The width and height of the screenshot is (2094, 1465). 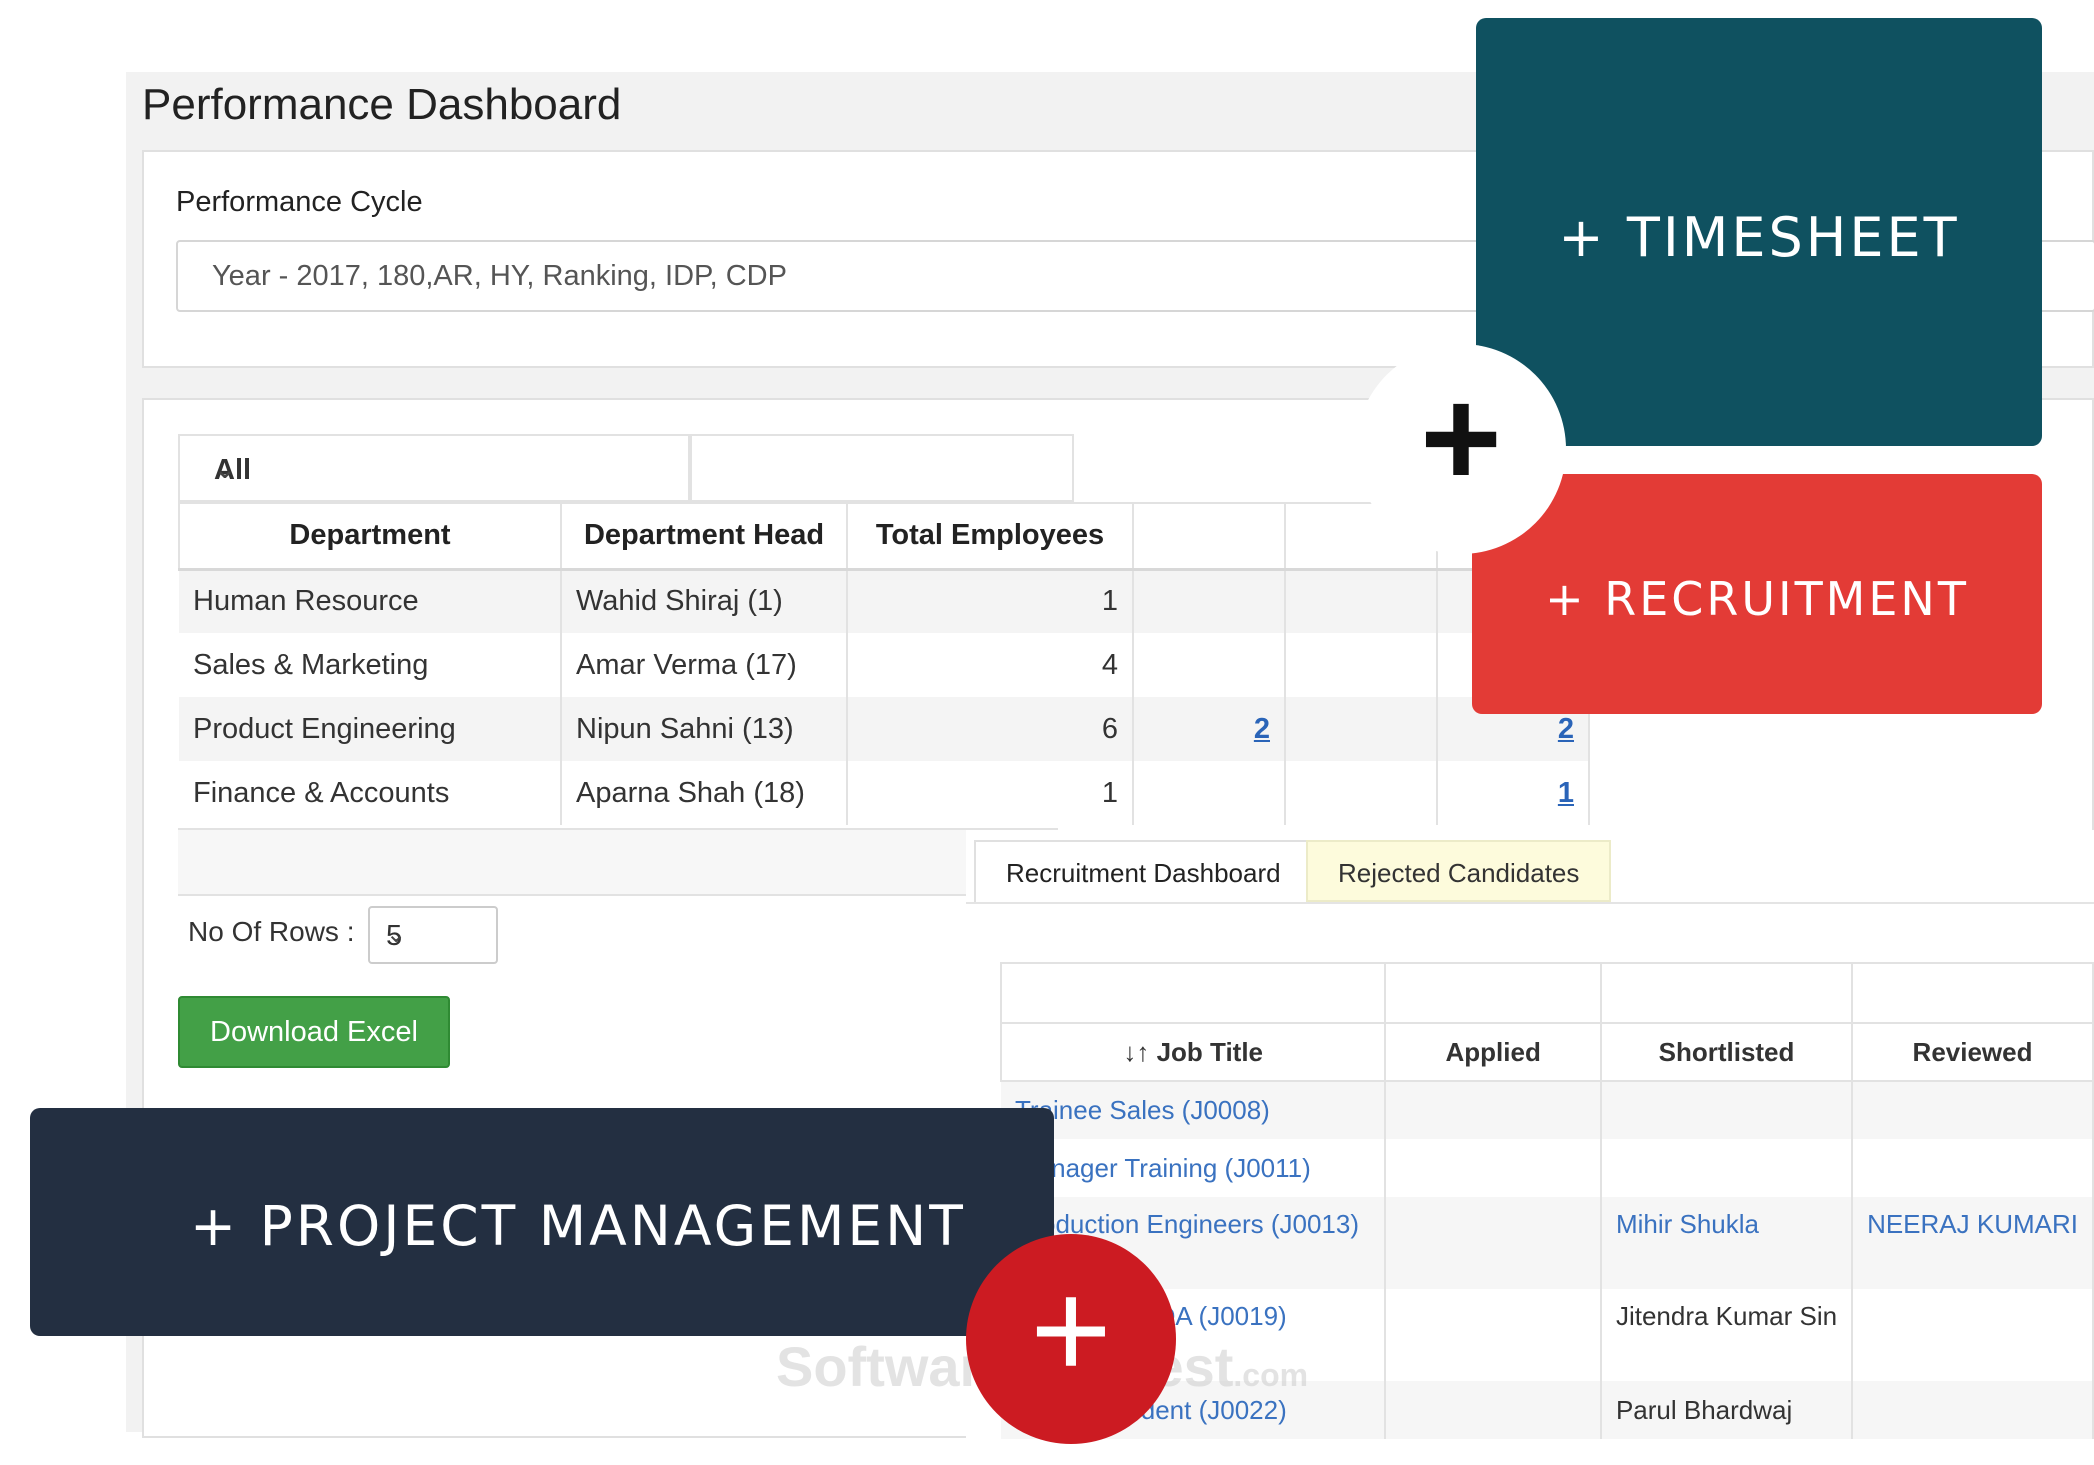 I want to click on reviewed-cell: NEERAJ KUMARI, so click(x=1973, y=1243).